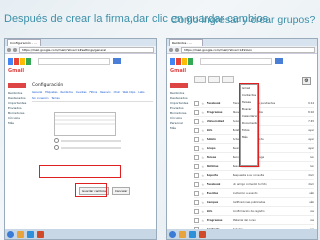  I want to click on tab-forwarding: Reenvío, so click(105, 92).